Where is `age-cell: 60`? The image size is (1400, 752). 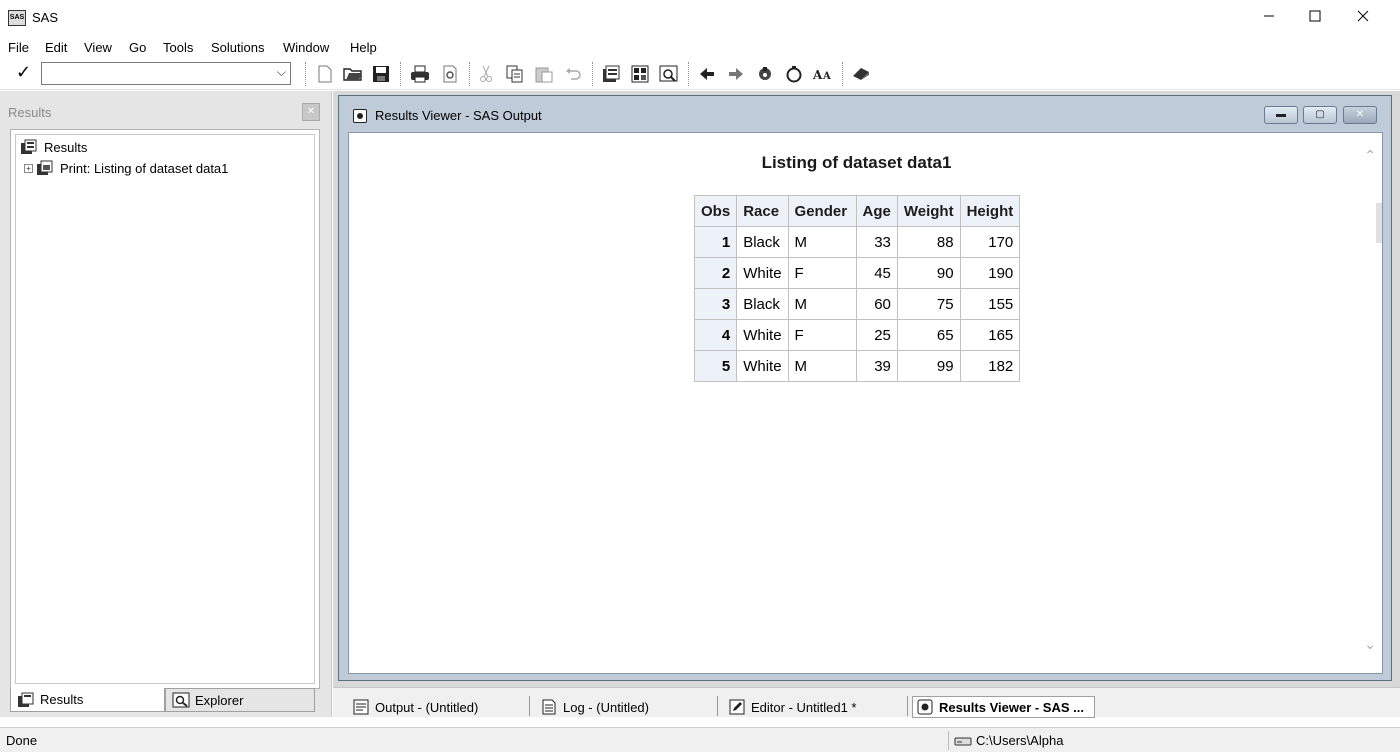
age-cell: 60 is located at coordinates (876, 304).